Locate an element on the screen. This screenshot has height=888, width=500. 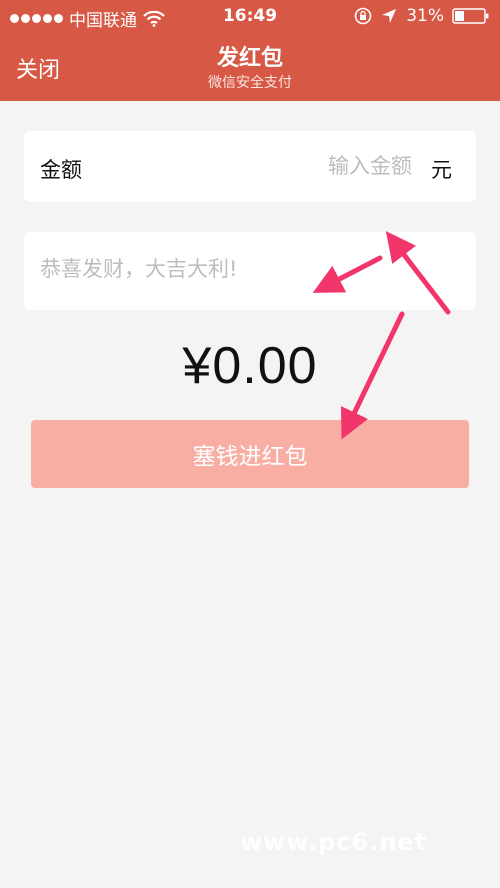
amount-unit-label: 元 is located at coordinates (441, 170).